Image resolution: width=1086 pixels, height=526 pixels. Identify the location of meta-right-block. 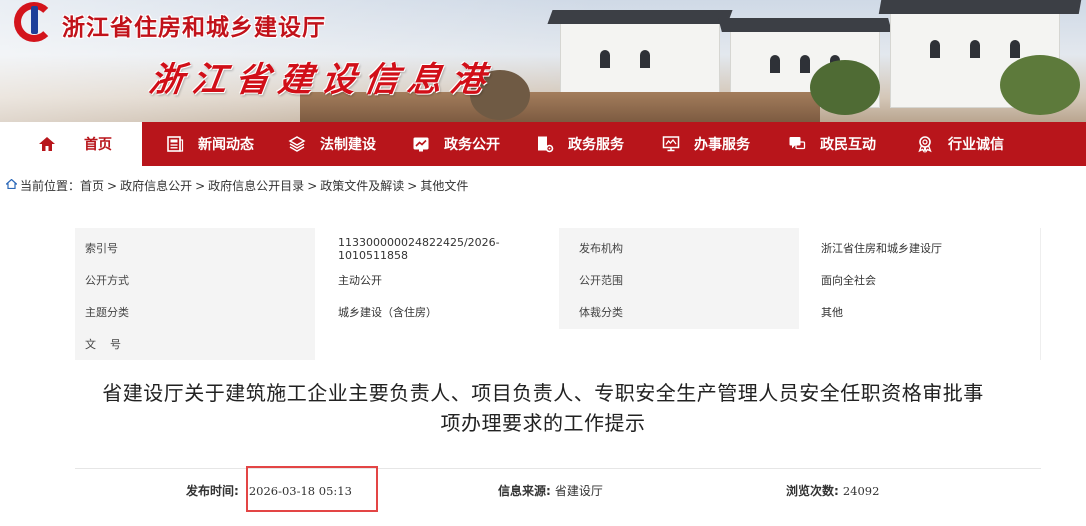
(800, 294).